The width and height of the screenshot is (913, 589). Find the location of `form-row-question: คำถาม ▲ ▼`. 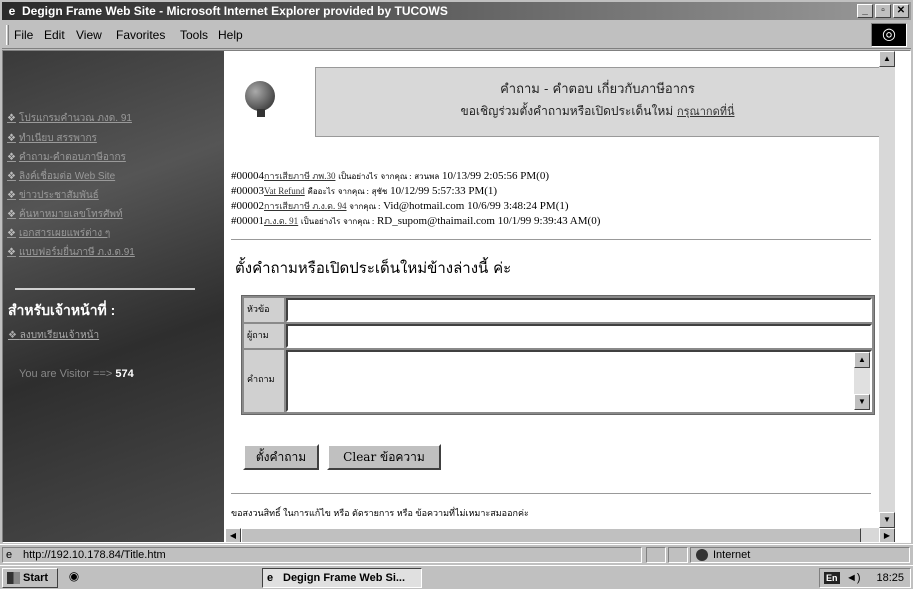

form-row-question: คำถาม ▲ ▼ is located at coordinates (558, 381).